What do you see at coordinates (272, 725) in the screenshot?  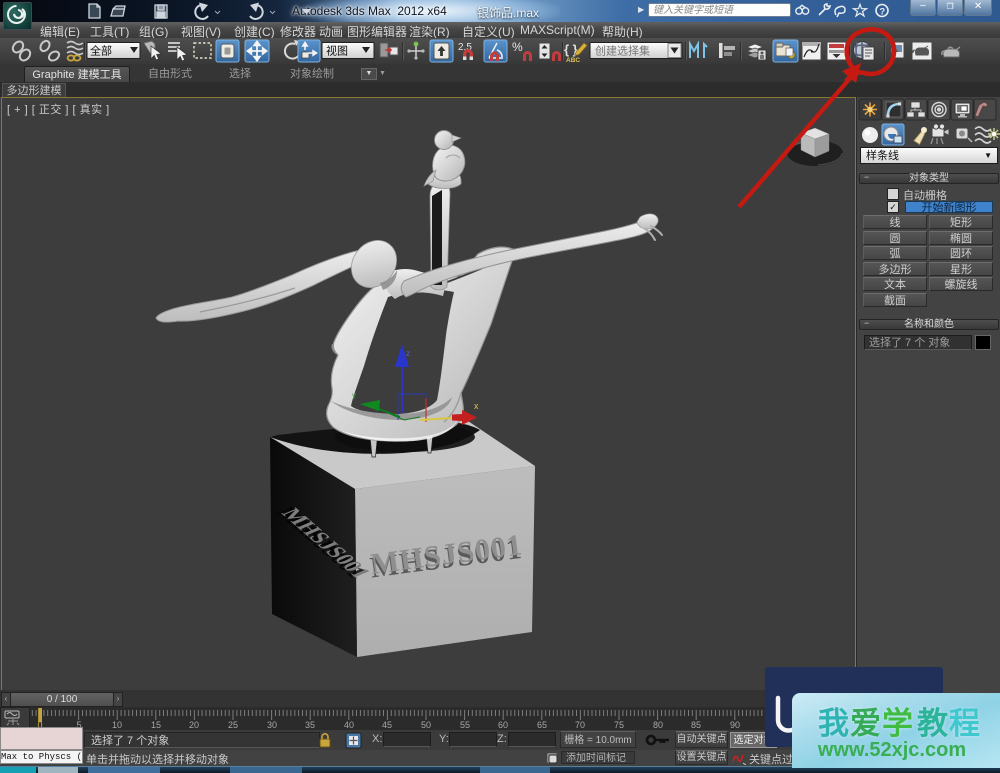 I see `svg-text: 30` at bounding box center [272, 725].